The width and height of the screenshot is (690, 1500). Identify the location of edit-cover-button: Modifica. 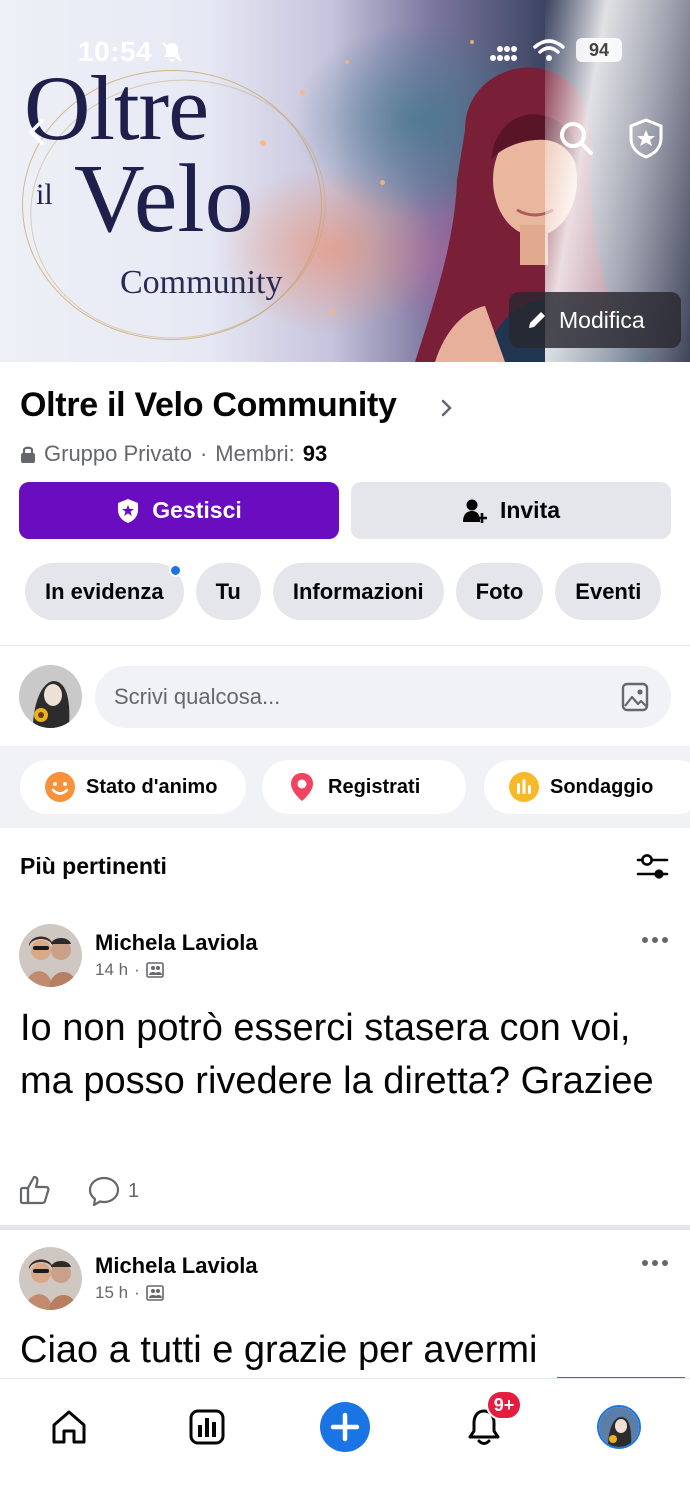
(595, 320).